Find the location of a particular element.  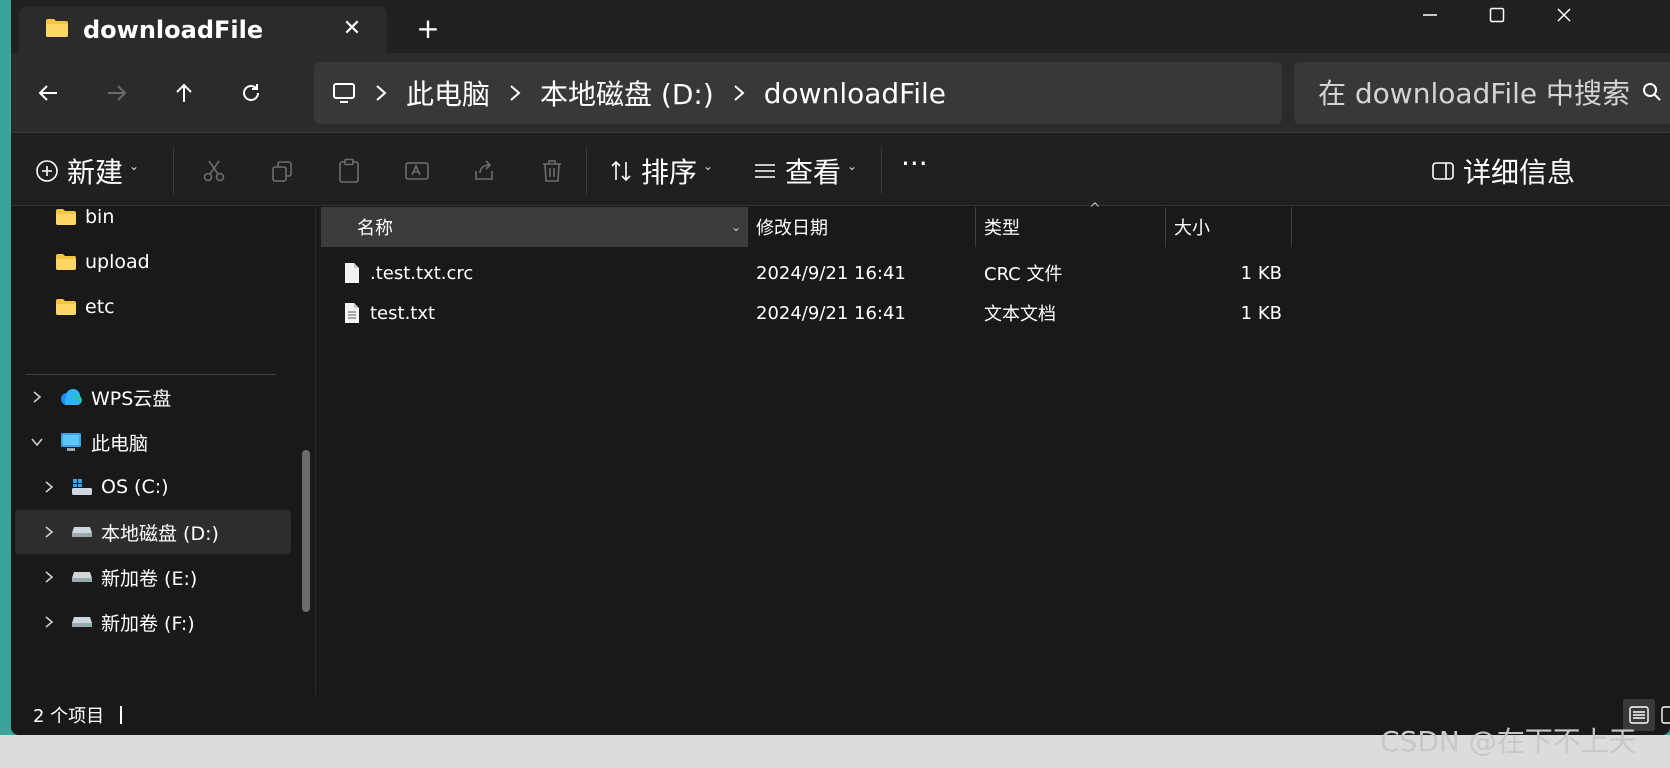

more-options-button: ··· is located at coordinates (914, 163).